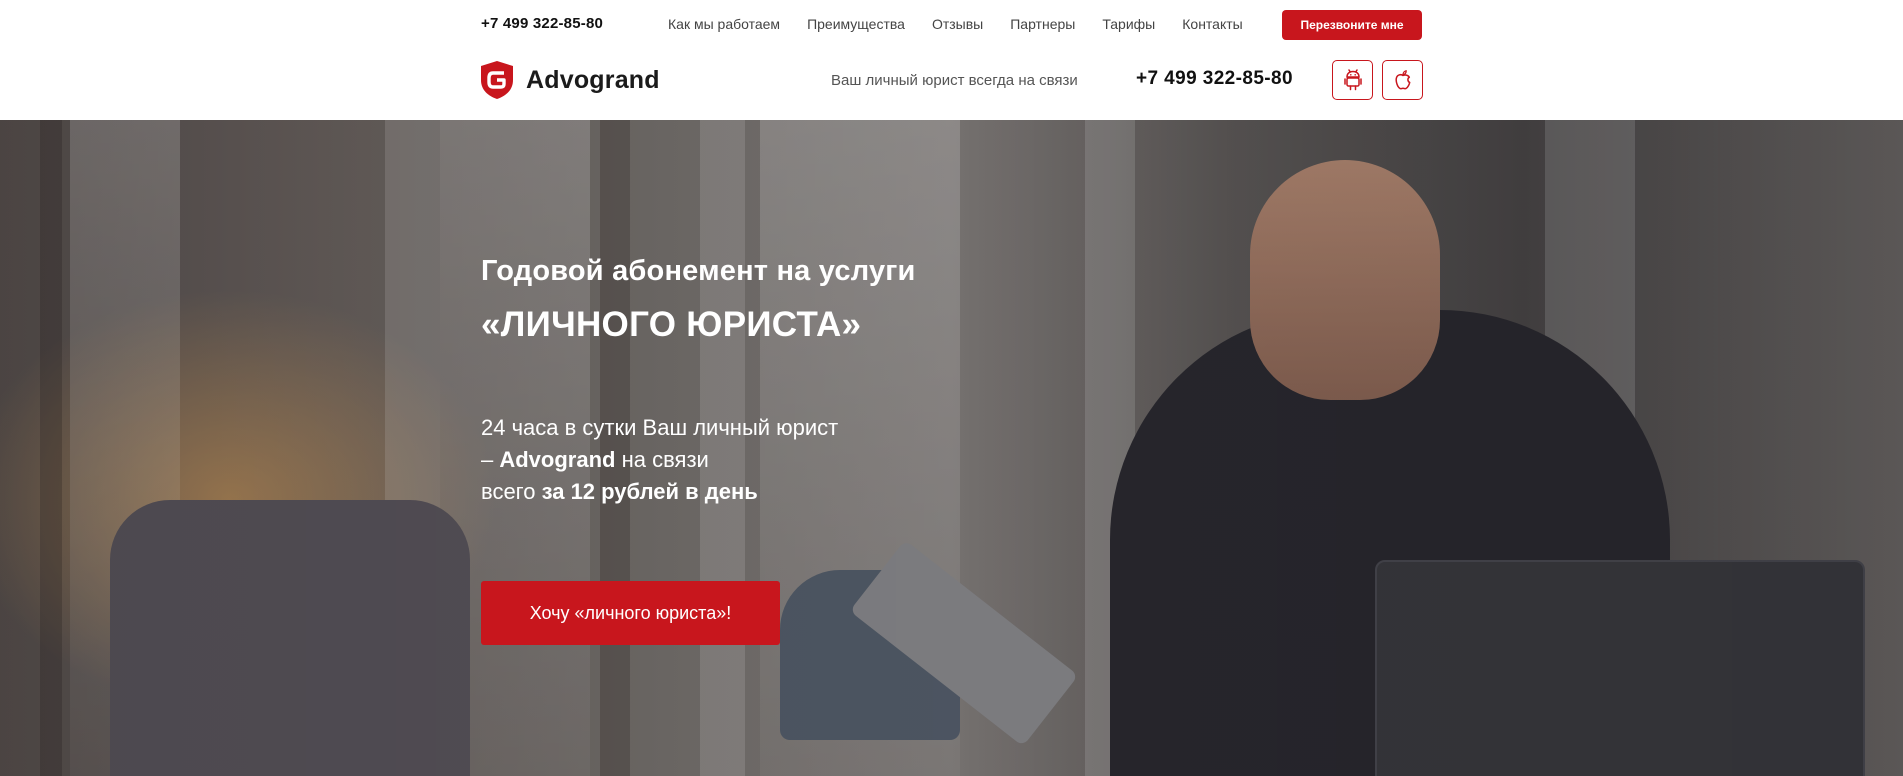 The width and height of the screenshot is (1903, 776). I want to click on tagline: Ваш личный юрист всегда на связи, so click(954, 80).